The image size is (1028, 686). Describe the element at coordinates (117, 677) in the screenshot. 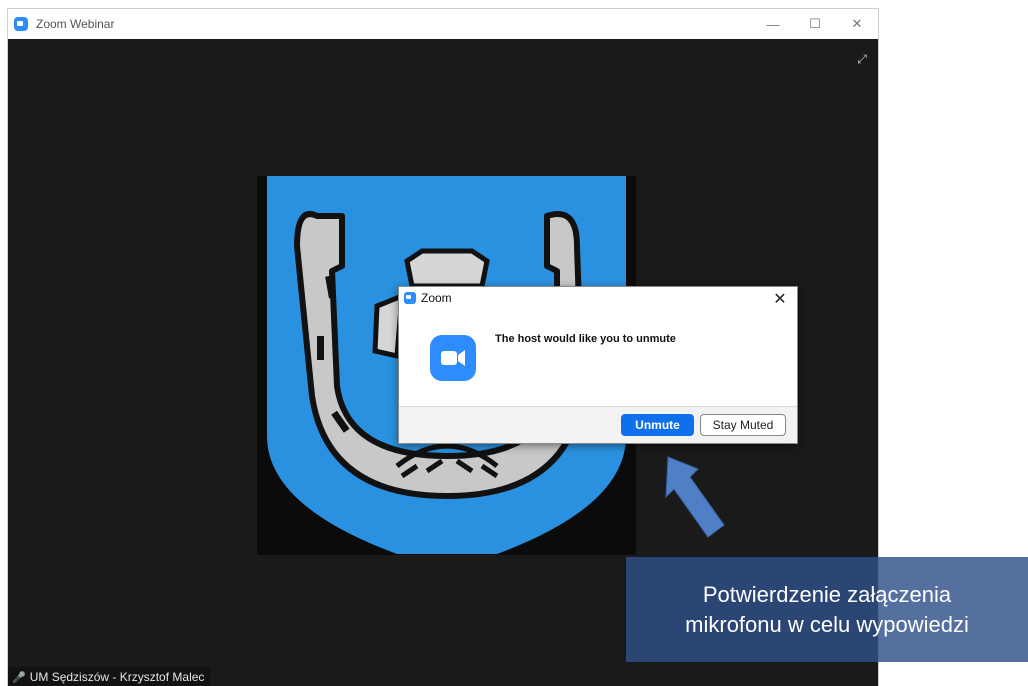

I see `participant-name: UM Sędziszów - Krzysztof Malec` at that location.